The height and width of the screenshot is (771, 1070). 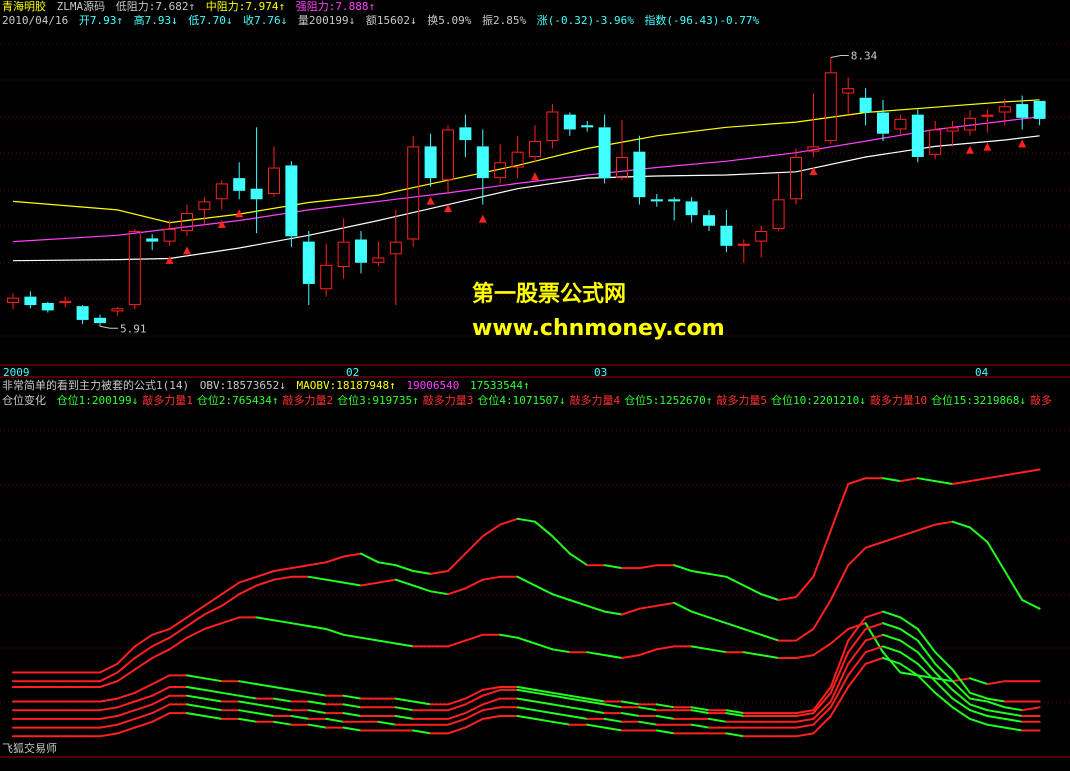 I want to click on obv-value-3: 17533544↑, so click(x=500, y=385).